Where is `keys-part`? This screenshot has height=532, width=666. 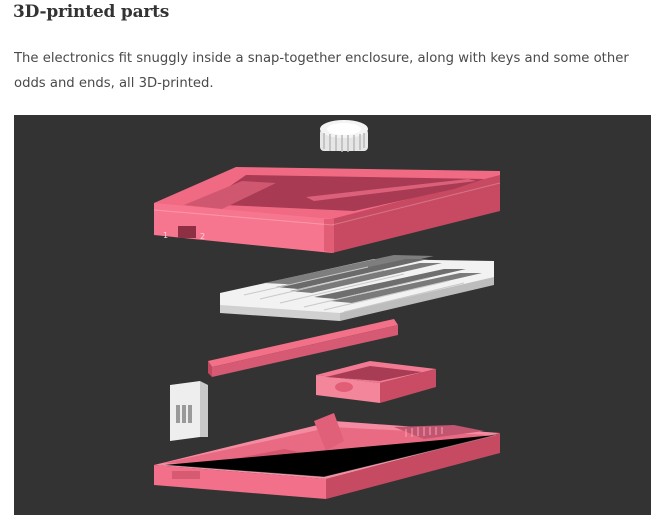
keys-part is located at coordinates (357, 288).